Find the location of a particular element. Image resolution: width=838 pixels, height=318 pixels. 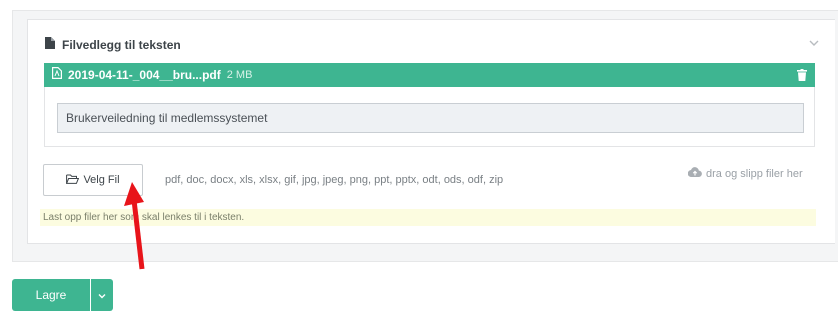

drop-hint-text: dra og slipp filer her is located at coordinates (754, 173).